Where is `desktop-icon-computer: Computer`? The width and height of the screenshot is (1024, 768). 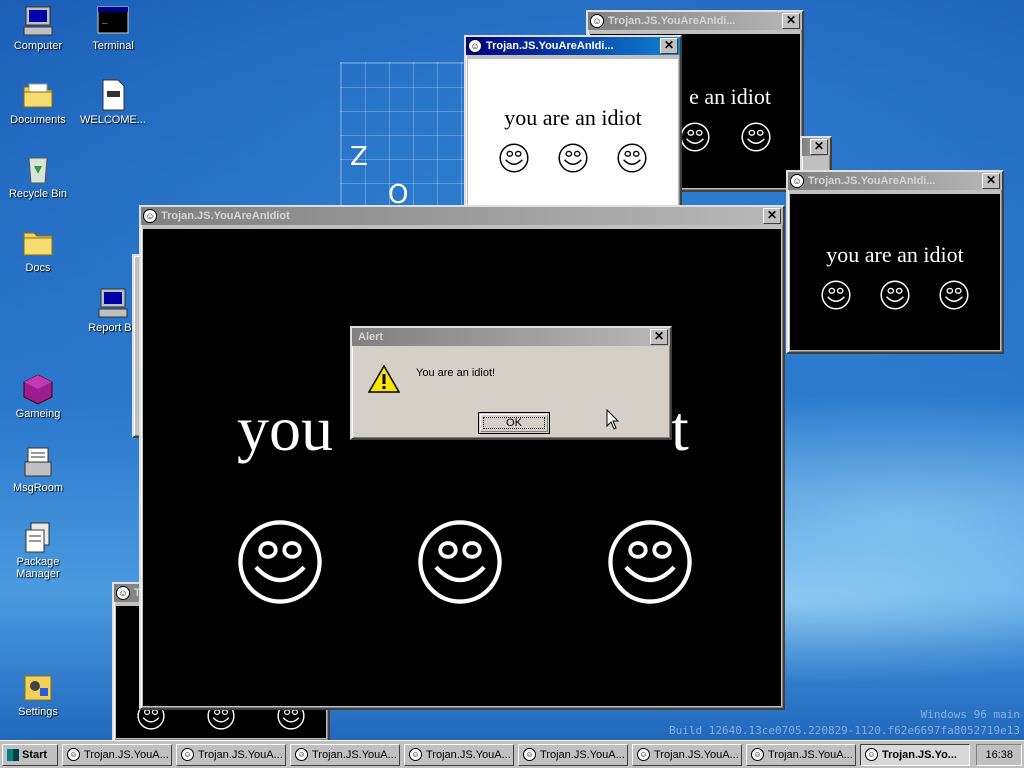 desktop-icon-computer: Computer is located at coordinates (38, 28).